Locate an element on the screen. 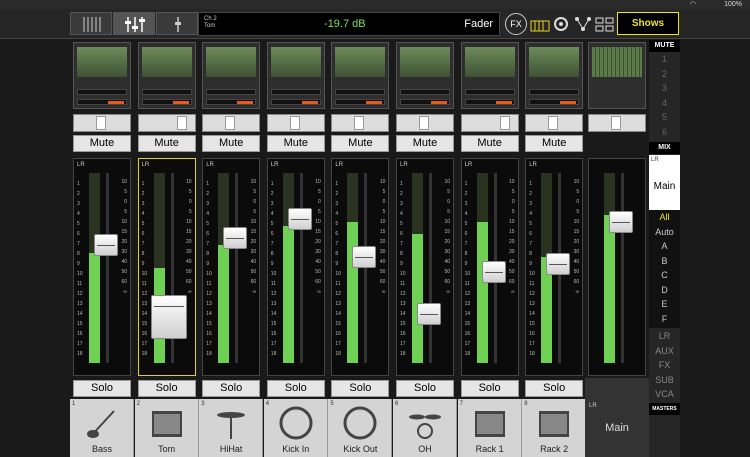  settings-button is located at coordinates (561, 24).